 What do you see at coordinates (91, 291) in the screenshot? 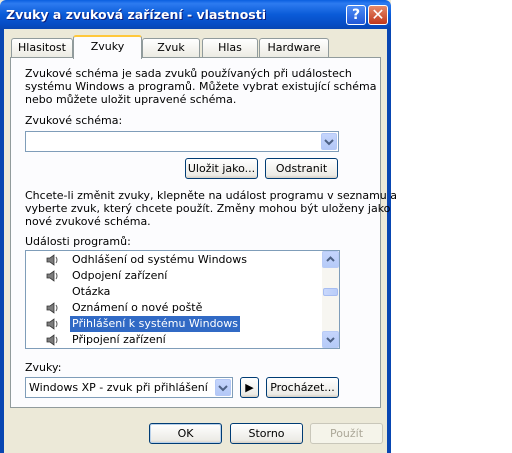
I see `list-item-label: Otázka` at bounding box center [91, 291].